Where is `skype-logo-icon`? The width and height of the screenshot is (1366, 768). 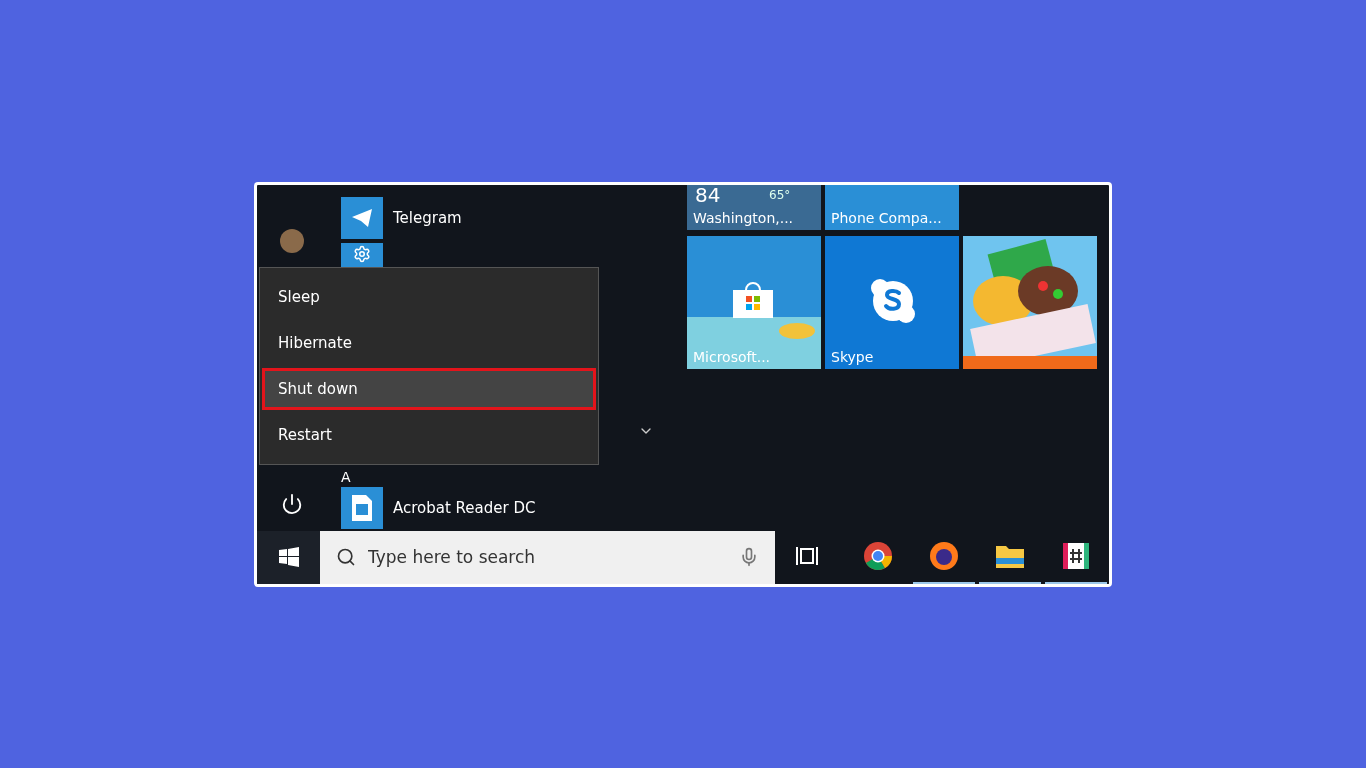 skype-logo-icon is located at coordinates (893, 300).